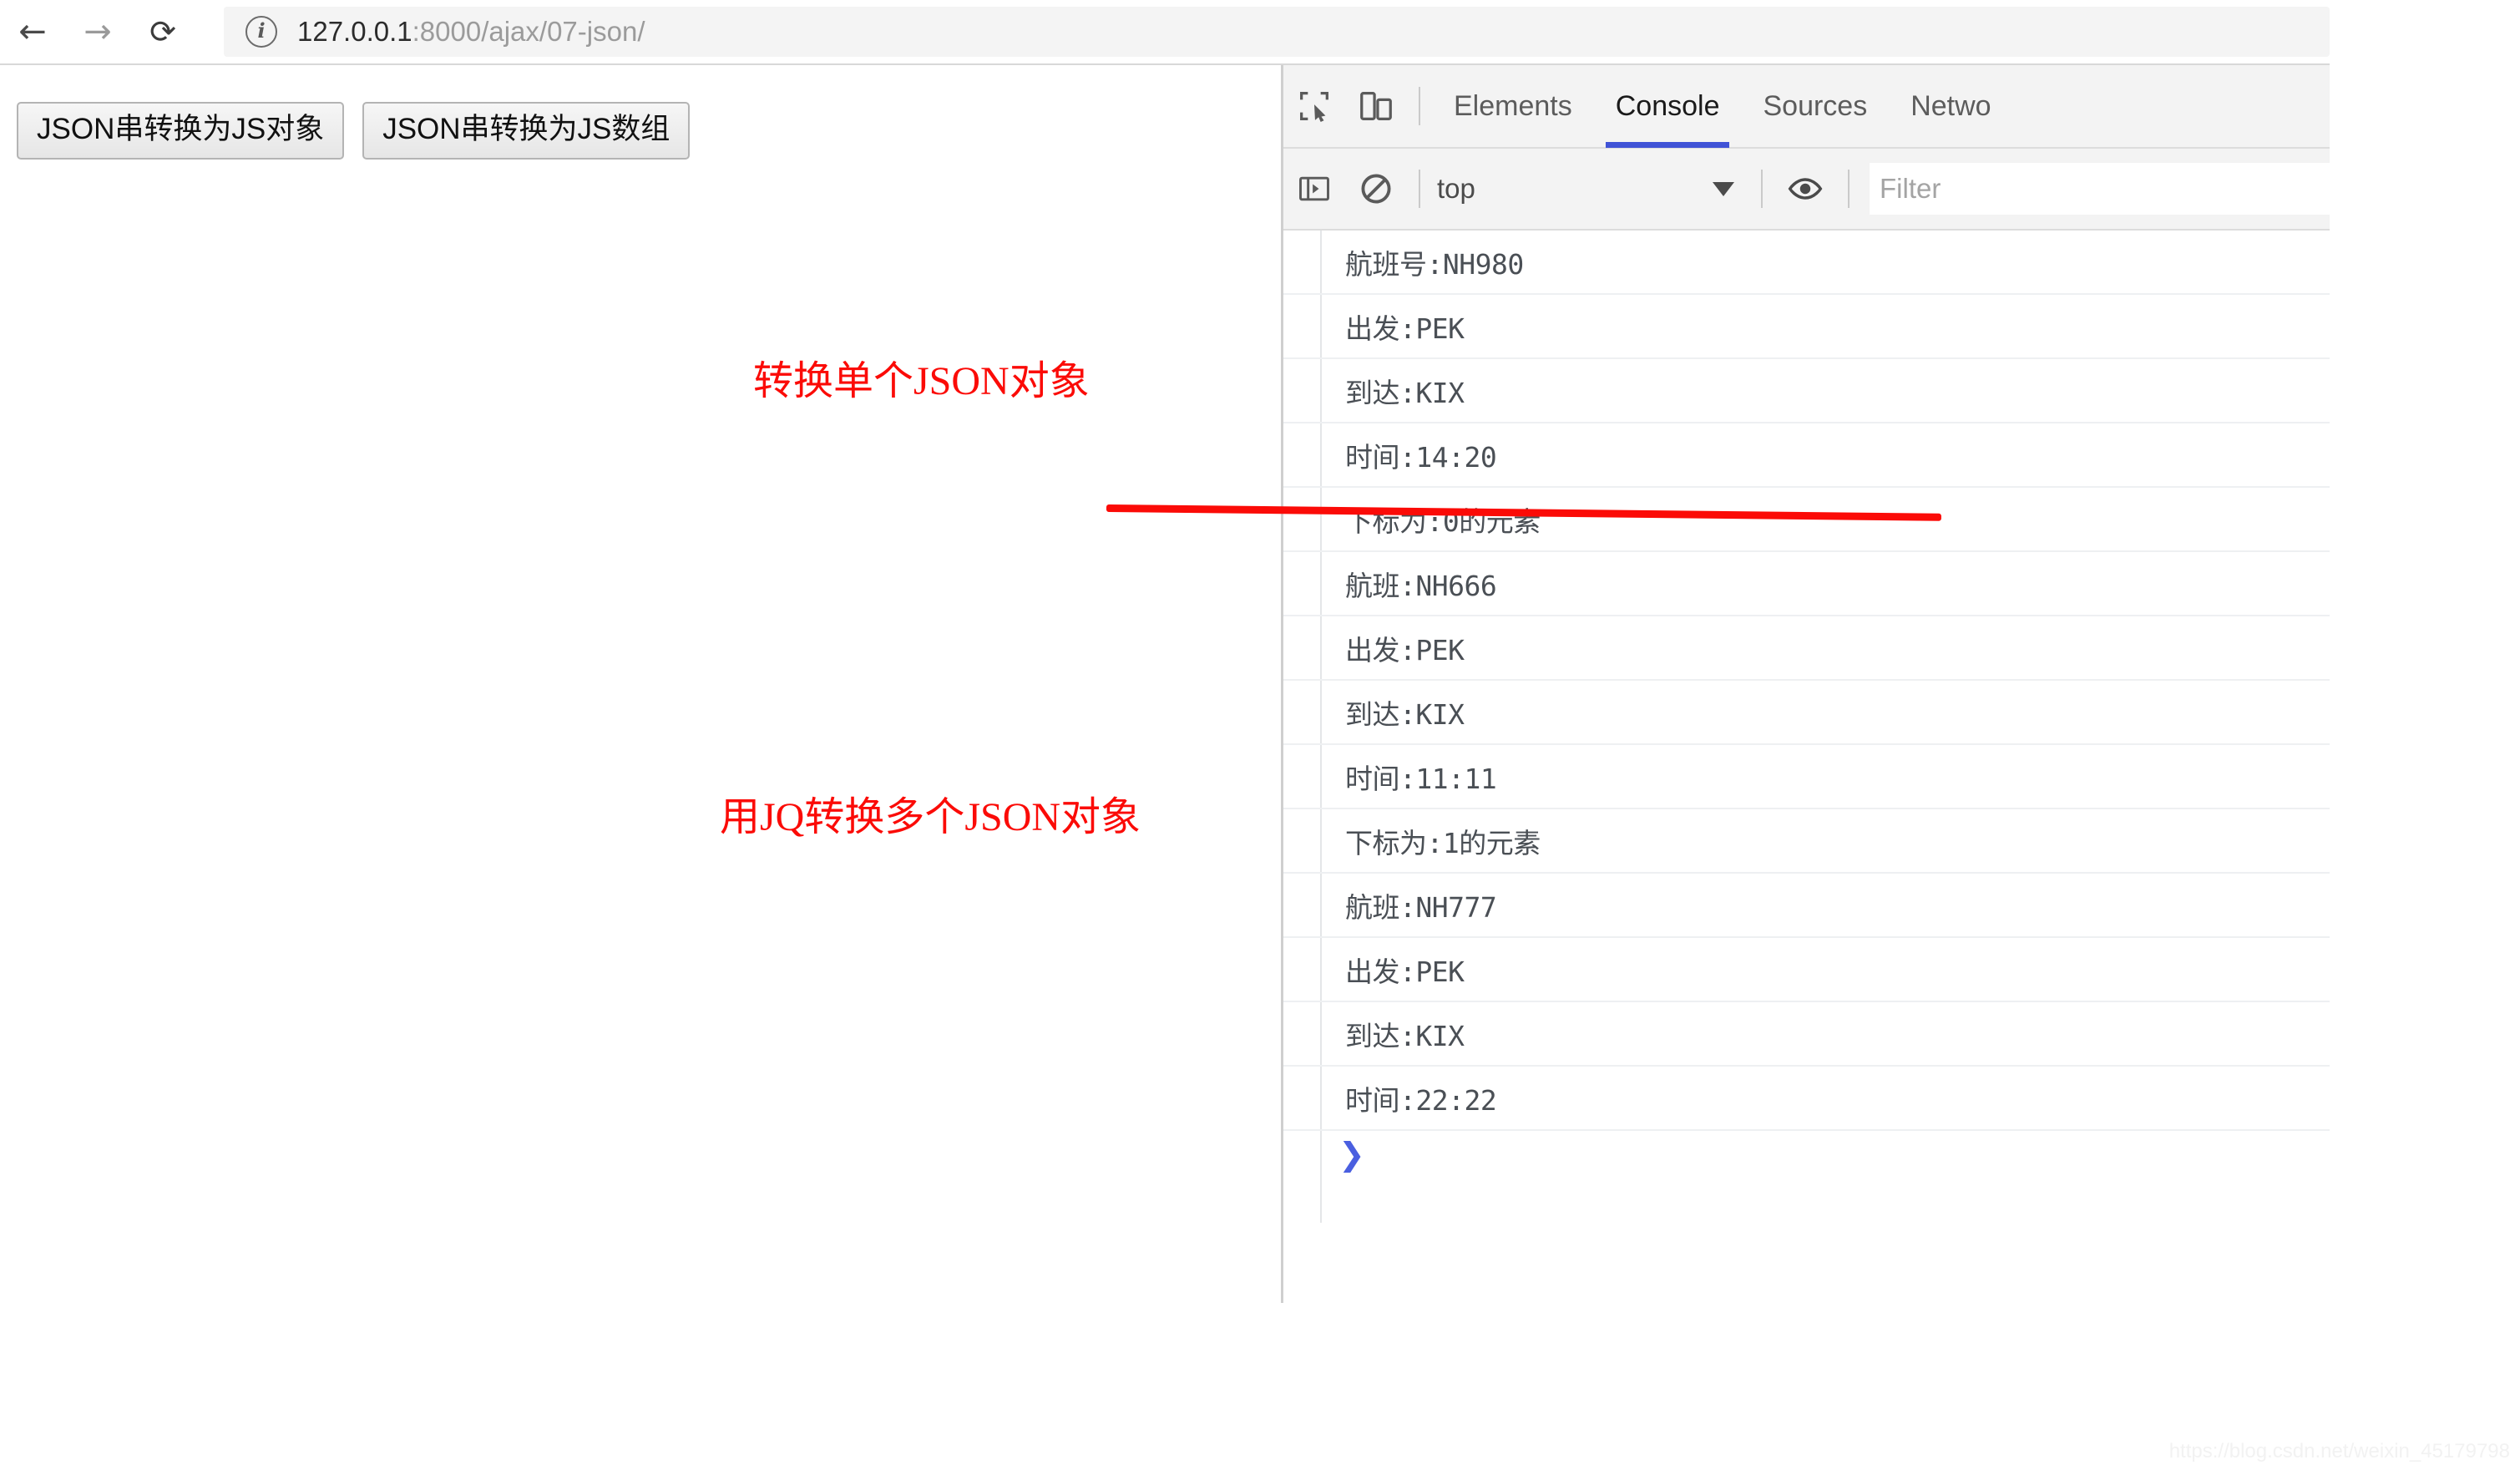 This screenshot has width=2520, height=1475. Describe the element at coordinates (1950, 106) in the screenshot. I see `tab-network: Netwo` at that location.